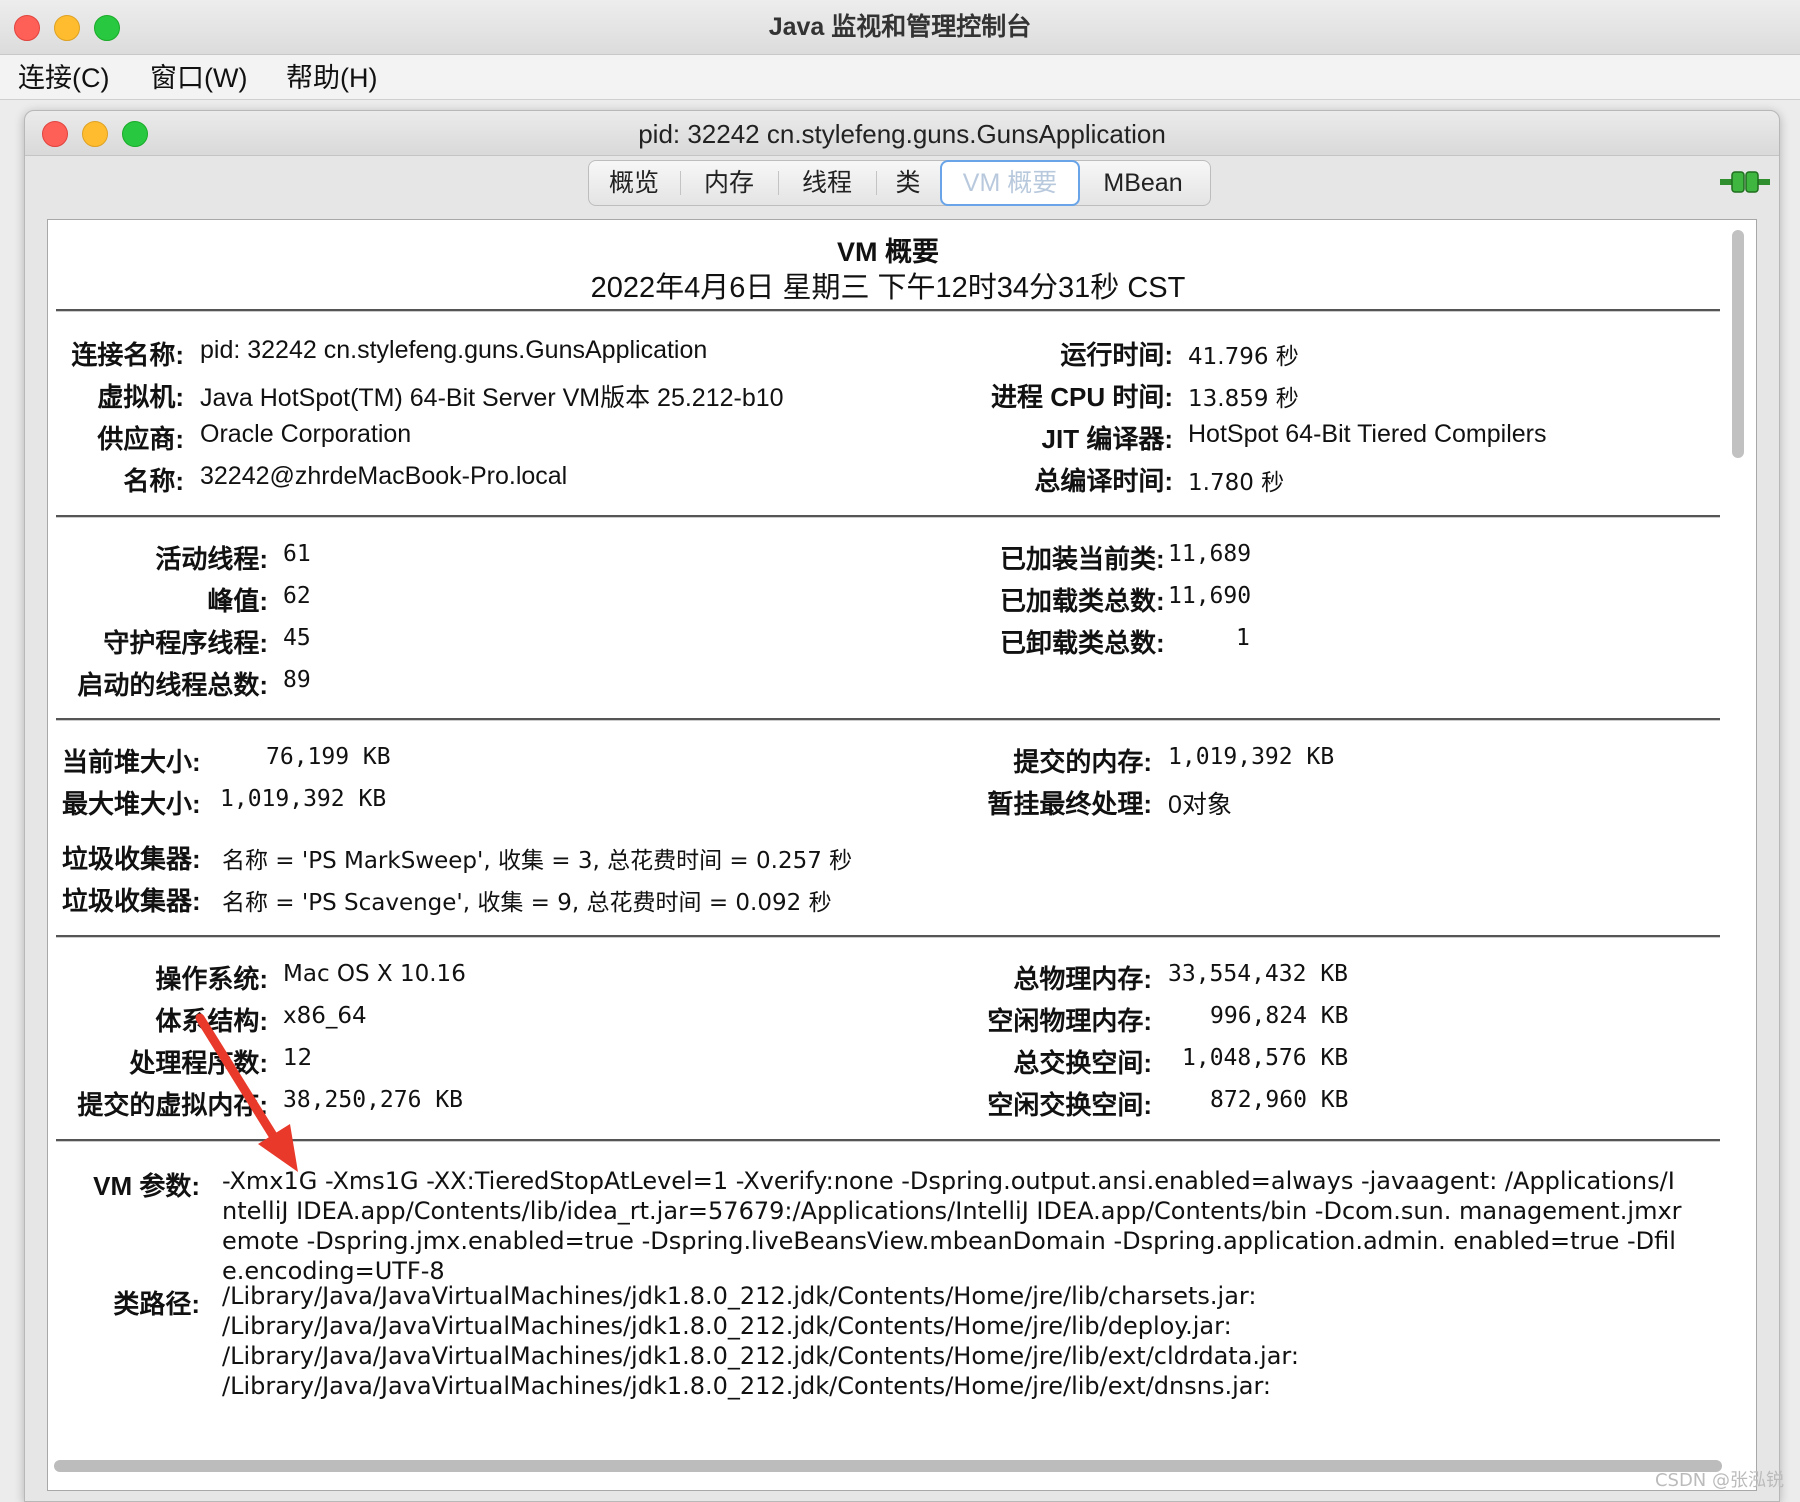 The image size is (1800, 1502). What do you see at coordinates (1236, 483) in the screenshot?
I see `total-compile-time-value: 1.780 秒` at bounding box center [1236, 483].